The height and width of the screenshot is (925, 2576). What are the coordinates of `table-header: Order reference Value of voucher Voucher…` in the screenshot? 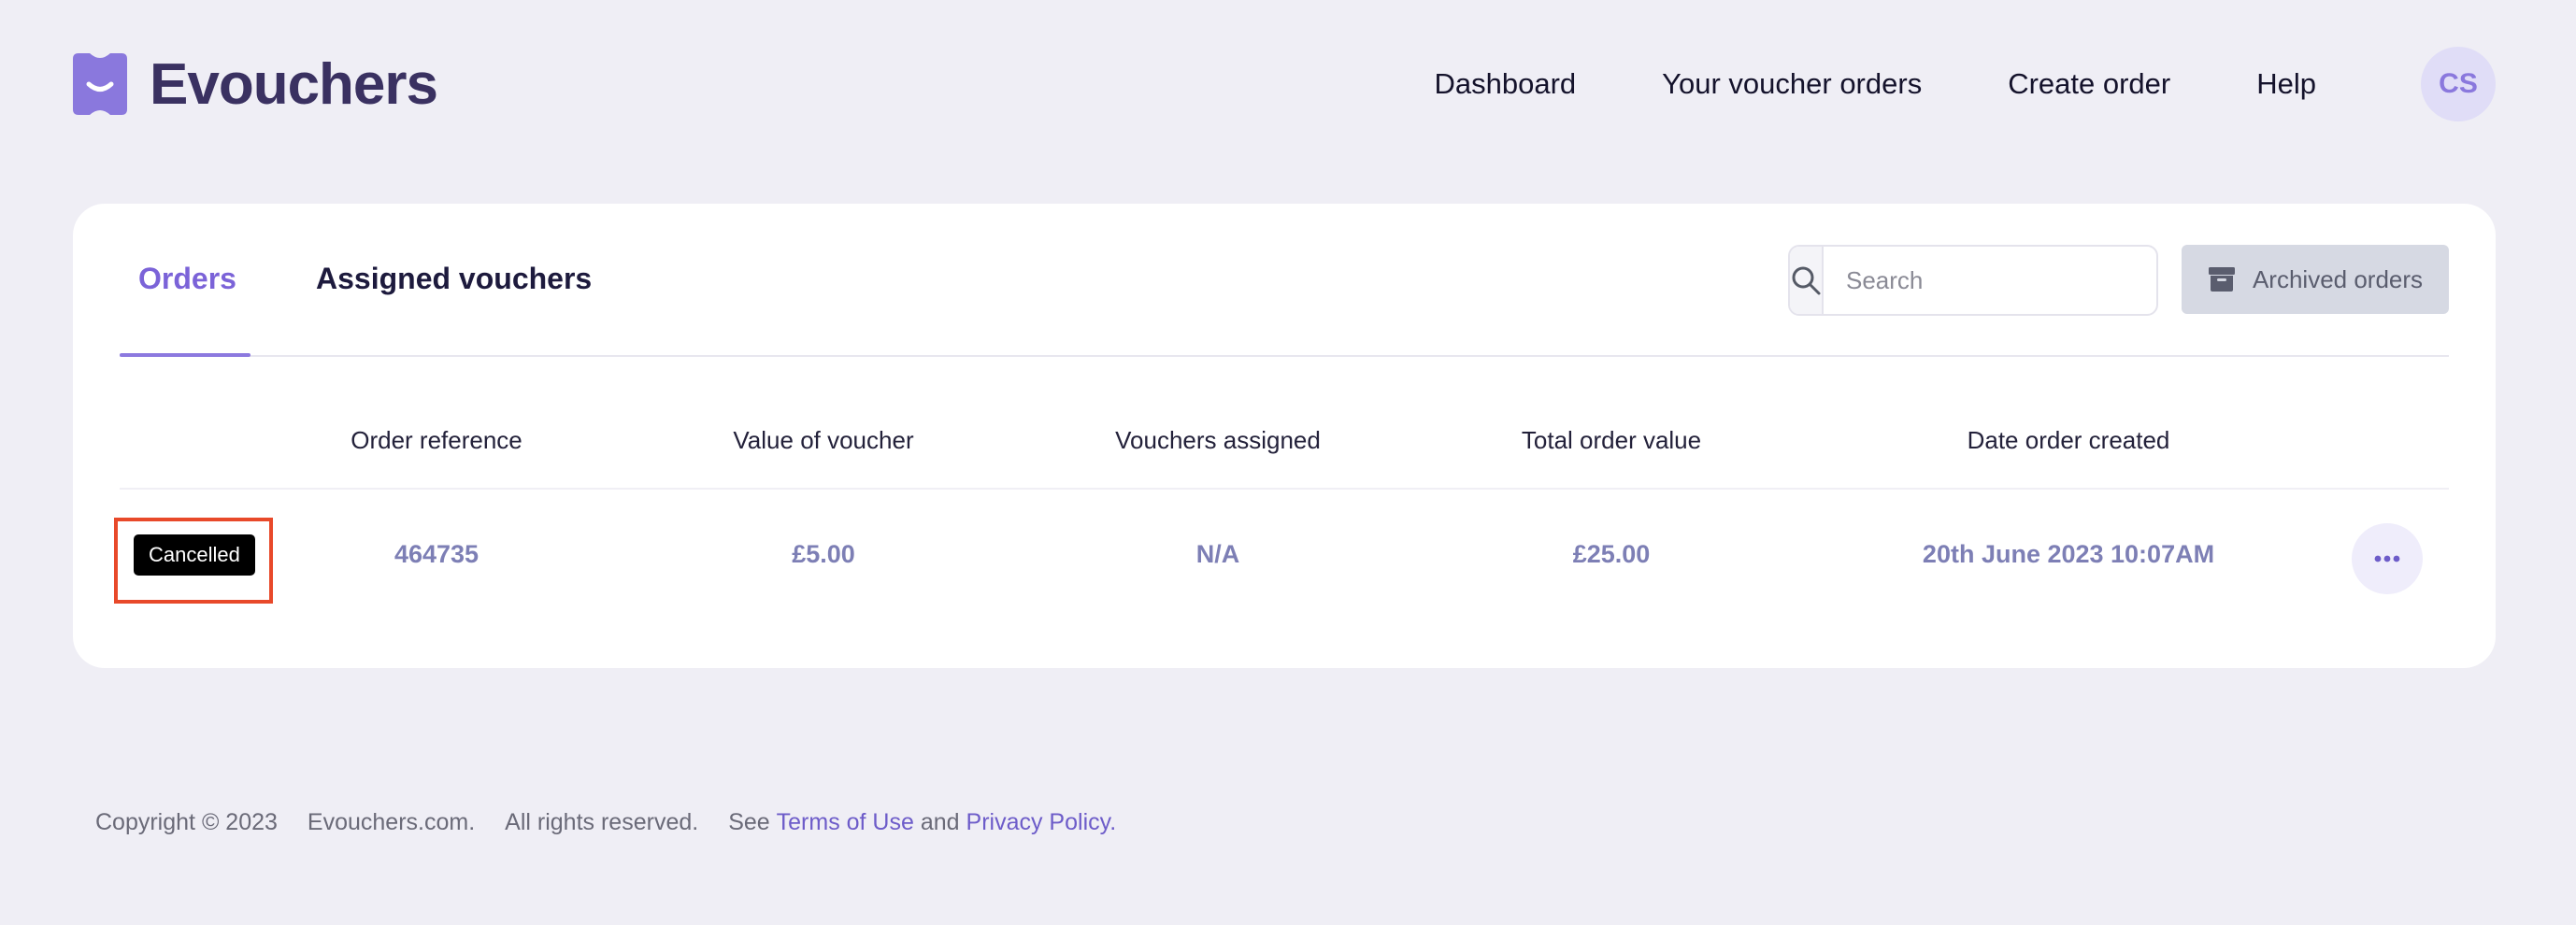 It's located at (1284, 423).